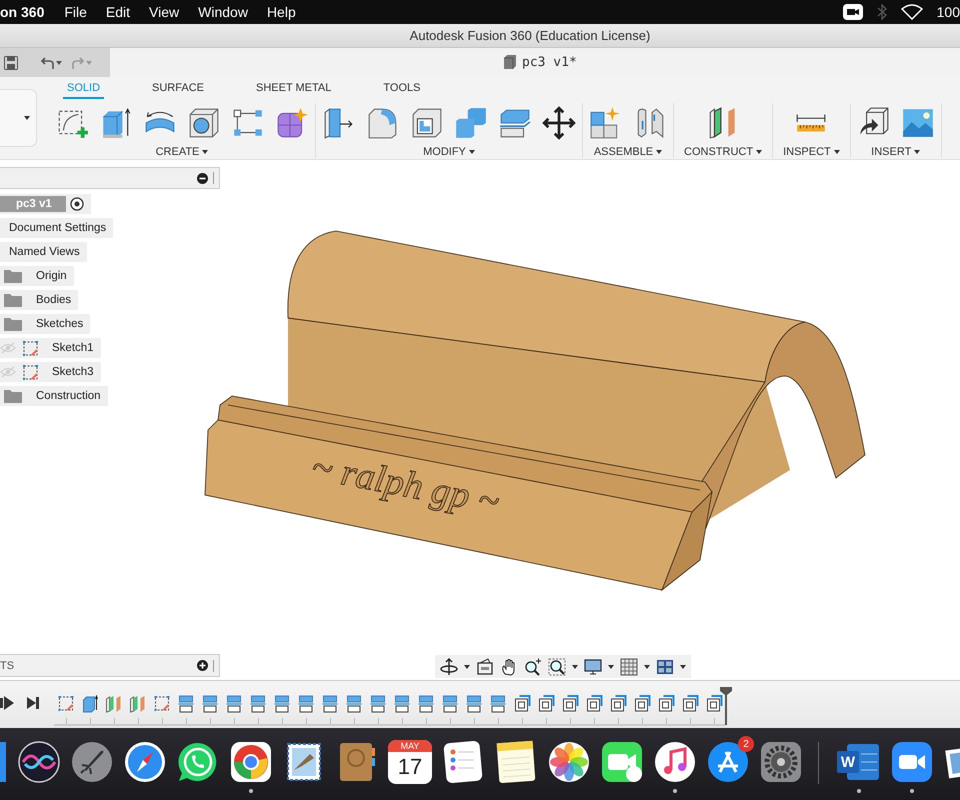 The image size is (960, 800). Describe the element at coordinates (485, 667) in the screenshot. I see `home-view-icon` at that location.